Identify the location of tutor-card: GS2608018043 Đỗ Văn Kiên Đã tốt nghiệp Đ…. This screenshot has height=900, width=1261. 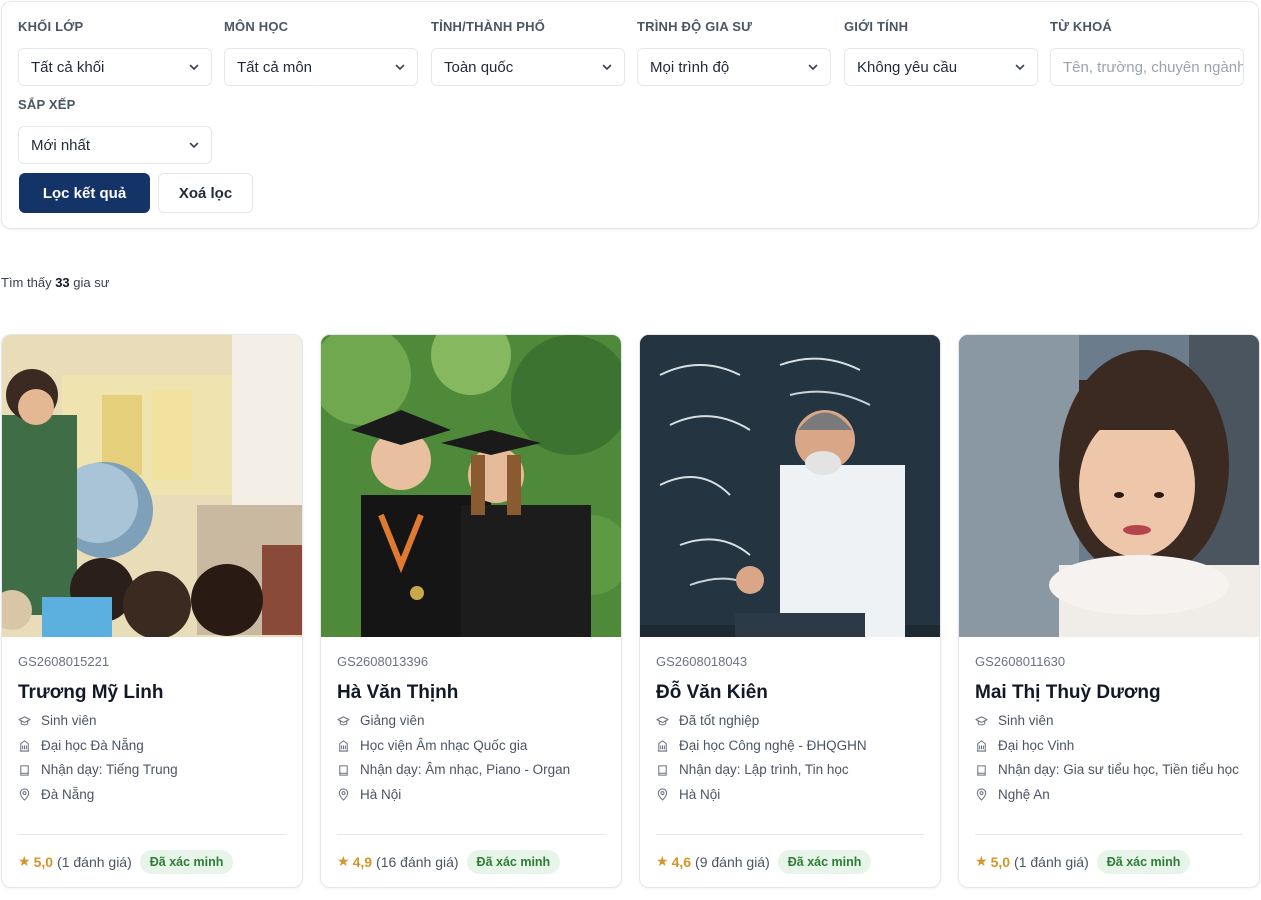
(790, 611).